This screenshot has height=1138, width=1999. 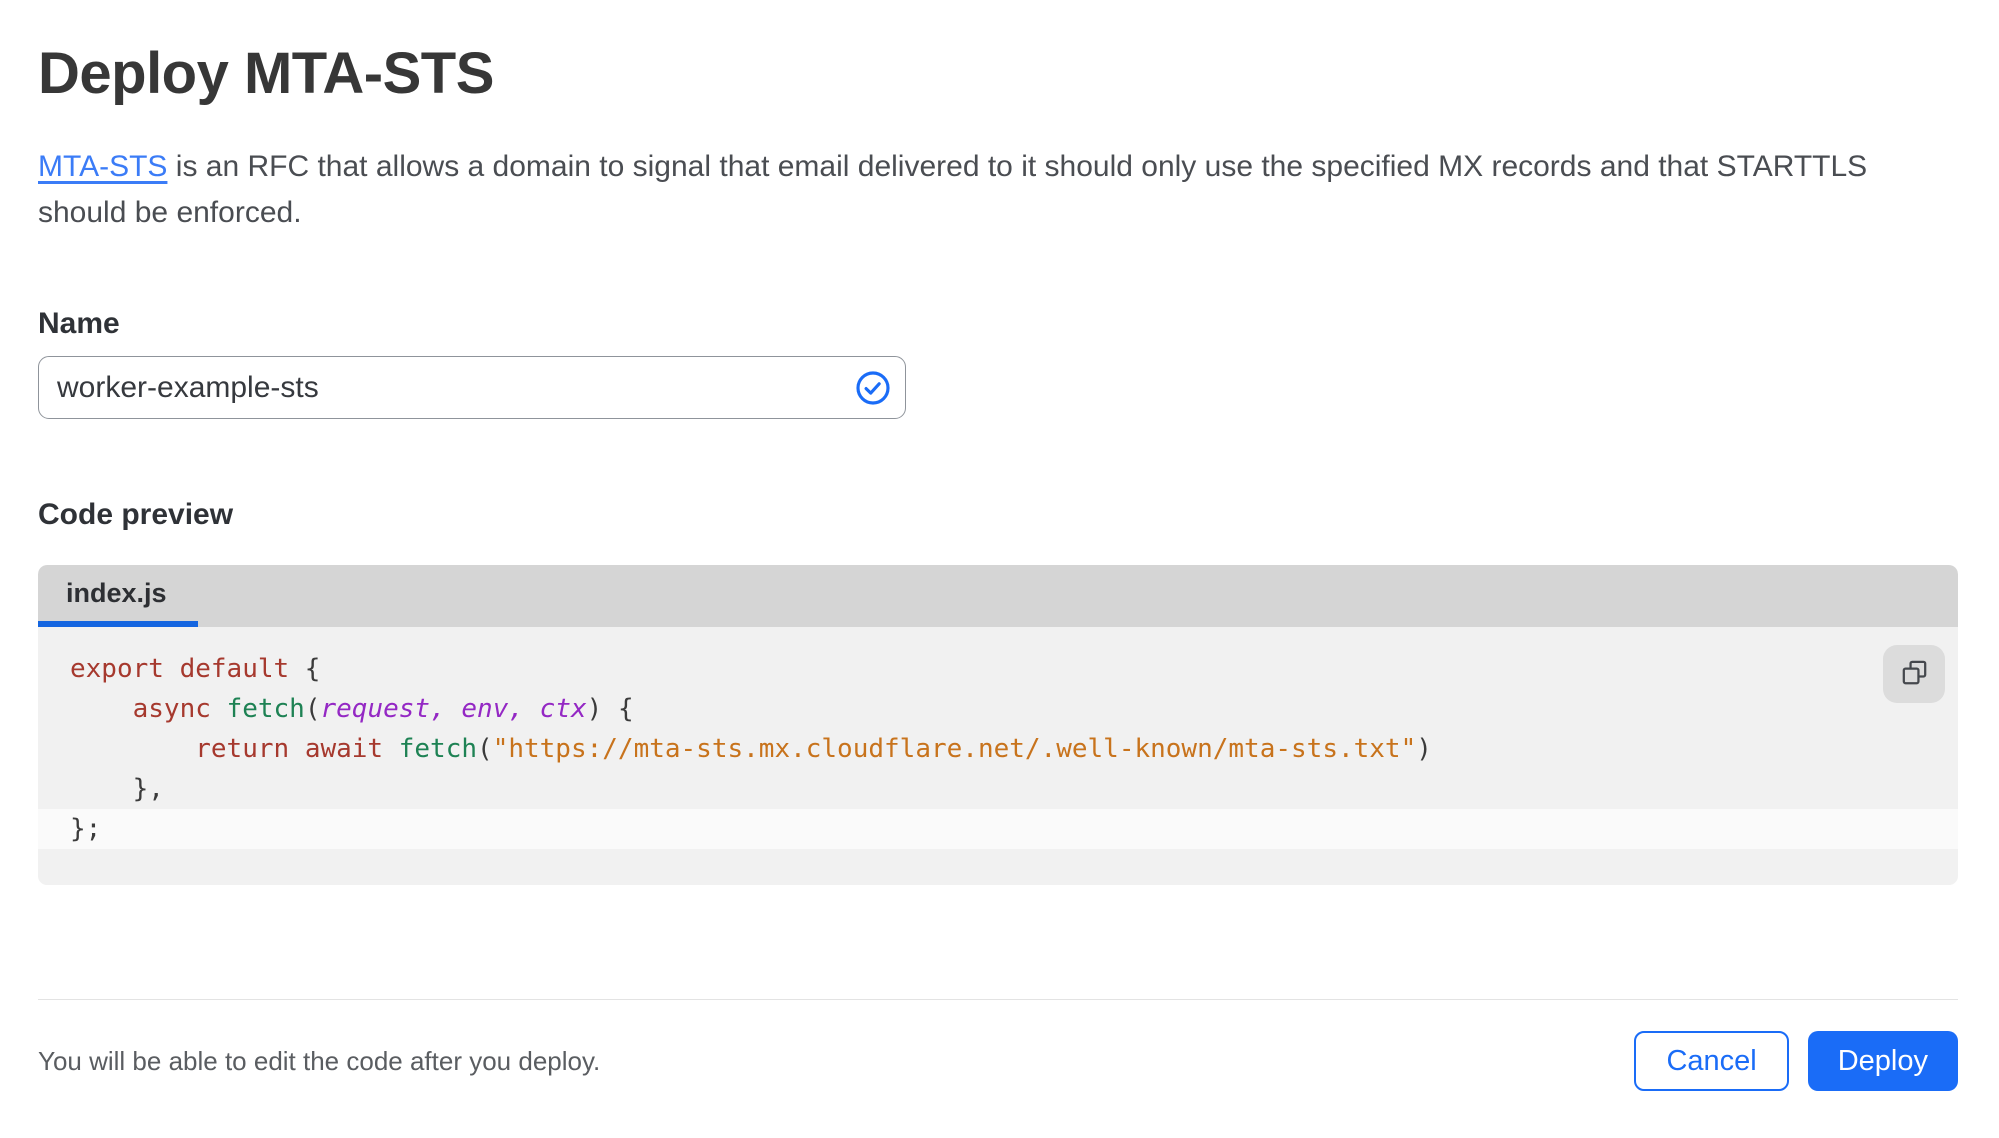 I want to click on cancel-button: Cancel, so click(x=1711, y=1061).